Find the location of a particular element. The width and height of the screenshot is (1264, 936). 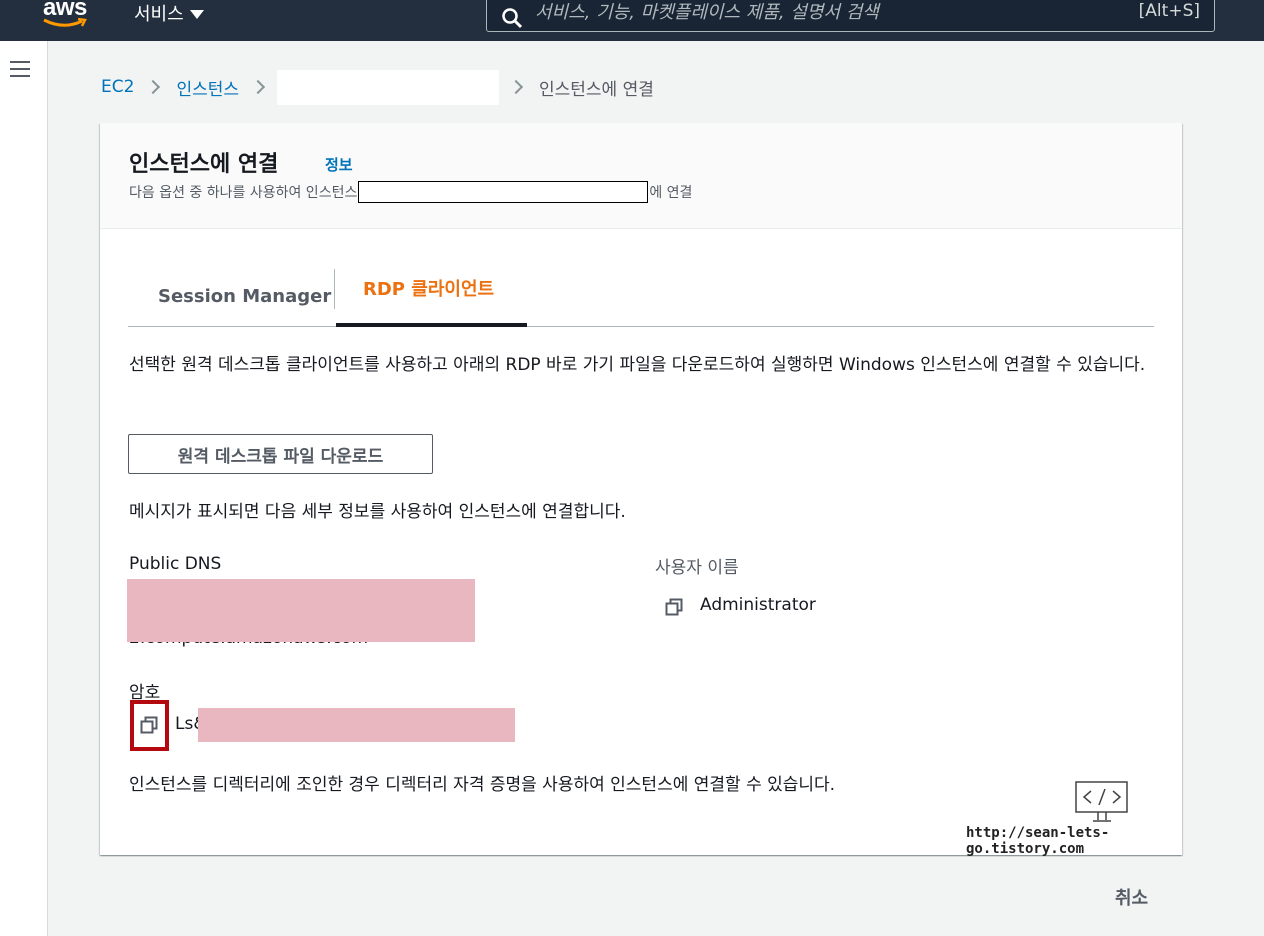

breadcrumb-ec2: EC2 is located at coordinates (117, 87).